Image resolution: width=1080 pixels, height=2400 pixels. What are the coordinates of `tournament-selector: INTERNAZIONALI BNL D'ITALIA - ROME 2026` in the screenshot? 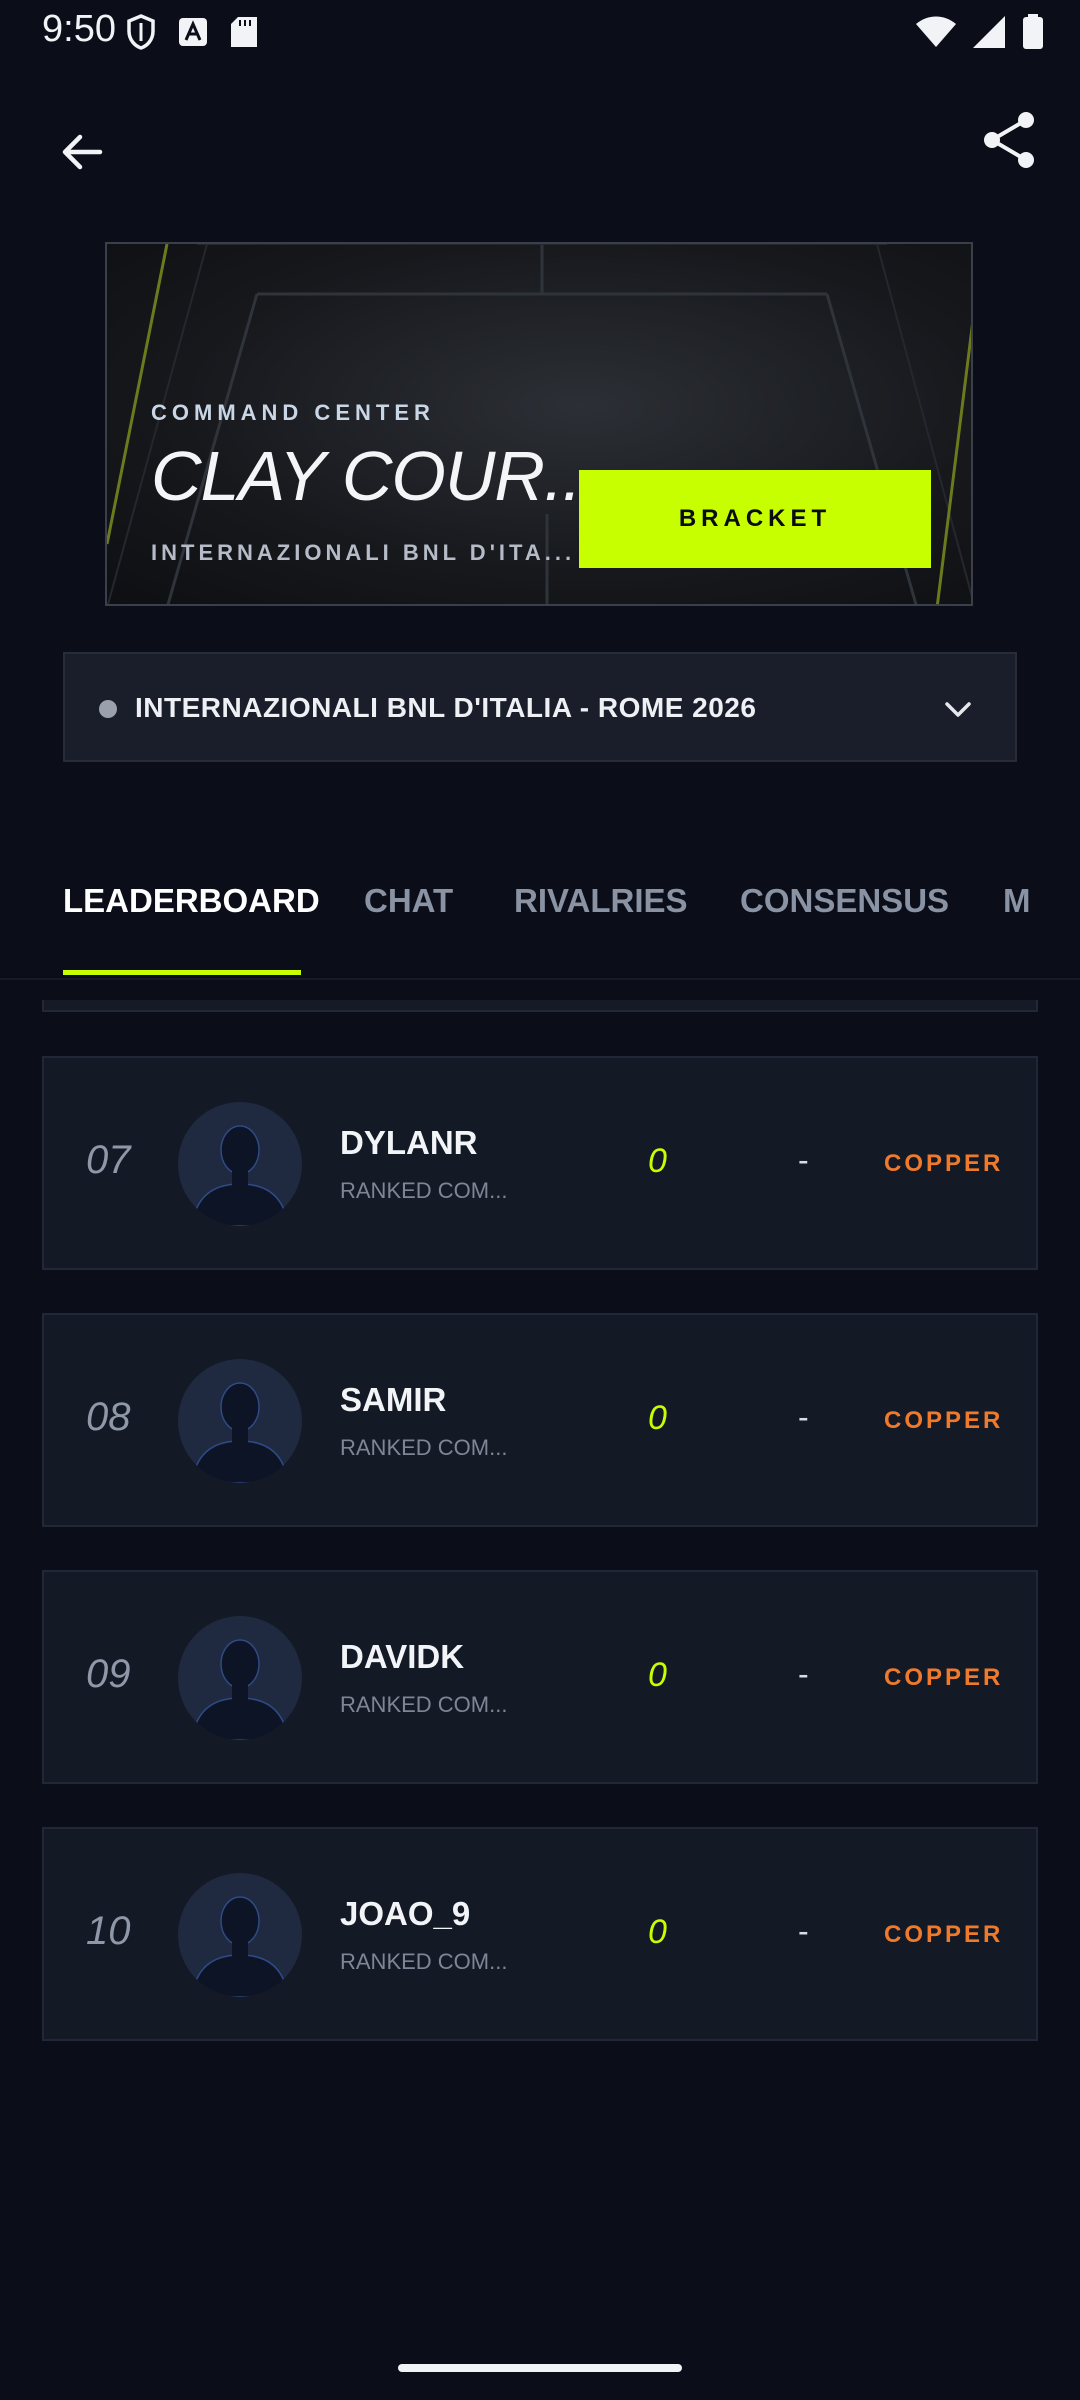 It's located at (540, 707).